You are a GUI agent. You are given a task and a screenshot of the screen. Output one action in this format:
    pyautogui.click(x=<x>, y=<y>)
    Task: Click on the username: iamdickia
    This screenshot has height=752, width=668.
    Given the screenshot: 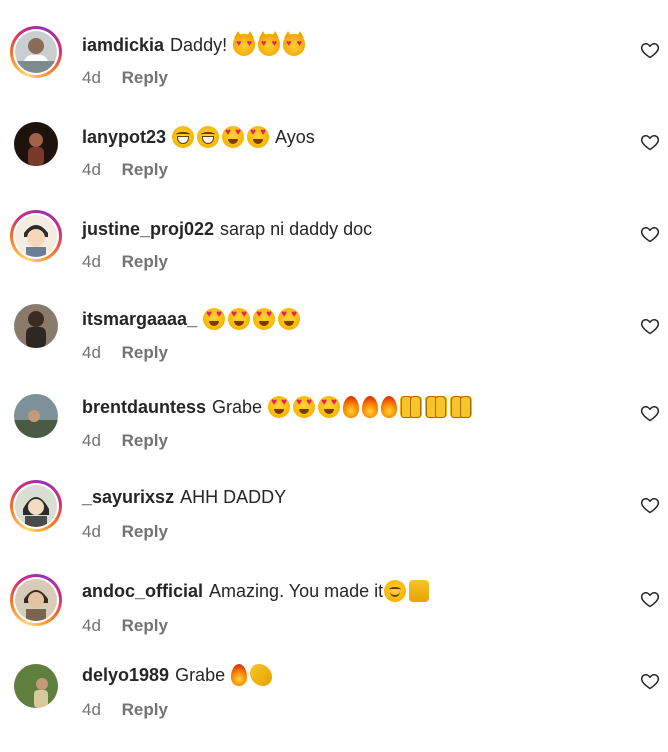 What is the action you would take?
    pyautogui.click(x=123, y=45)
    